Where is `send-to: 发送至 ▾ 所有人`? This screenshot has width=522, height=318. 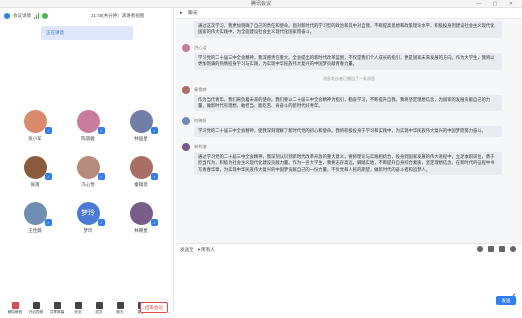
send-to: 发送至 ▾ 所有人 is located at coordinates (197, 250).